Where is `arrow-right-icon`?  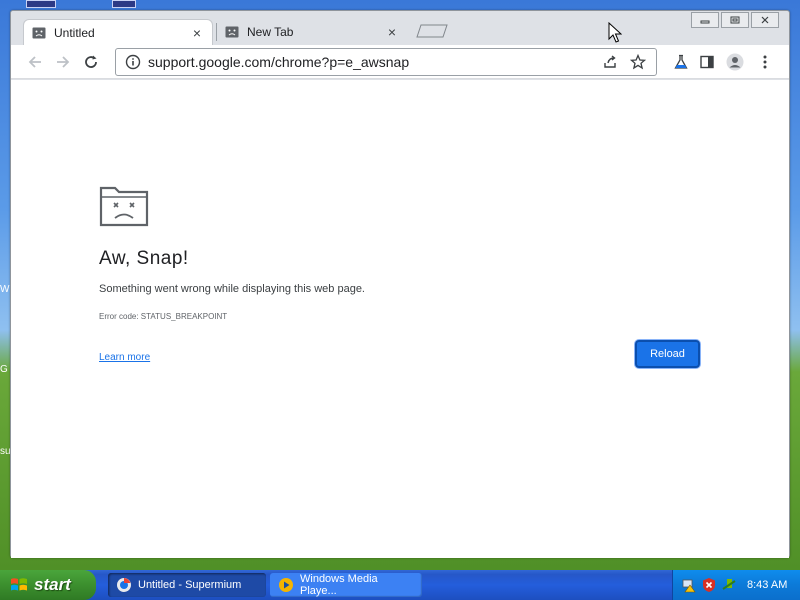 arrow-right-icon is located at coordinates (63, 62).